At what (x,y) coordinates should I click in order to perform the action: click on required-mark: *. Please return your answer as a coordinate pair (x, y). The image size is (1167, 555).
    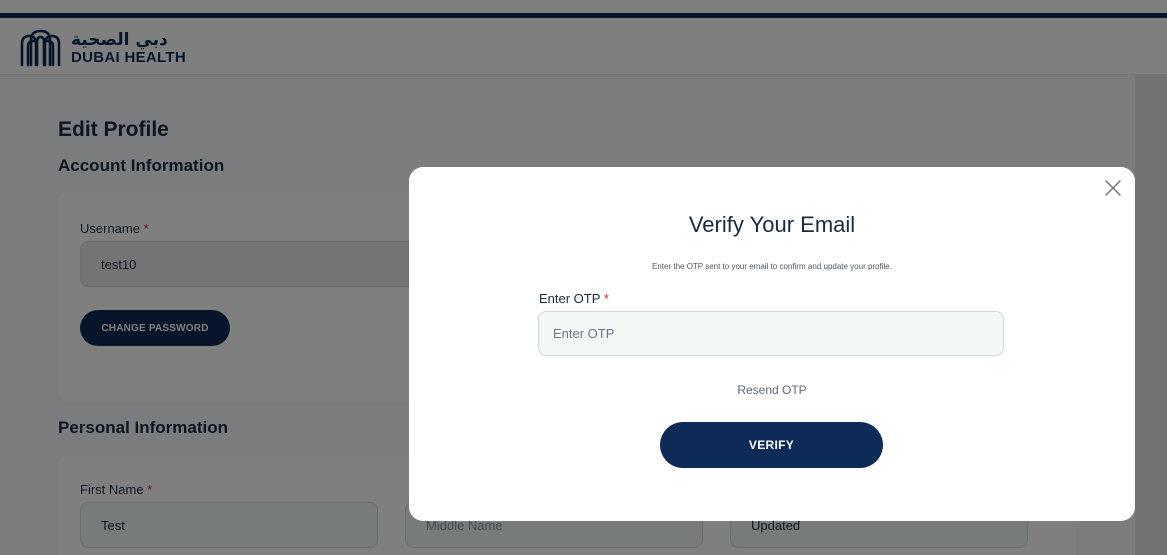
    Looking at the image, I should click on (606, 298).